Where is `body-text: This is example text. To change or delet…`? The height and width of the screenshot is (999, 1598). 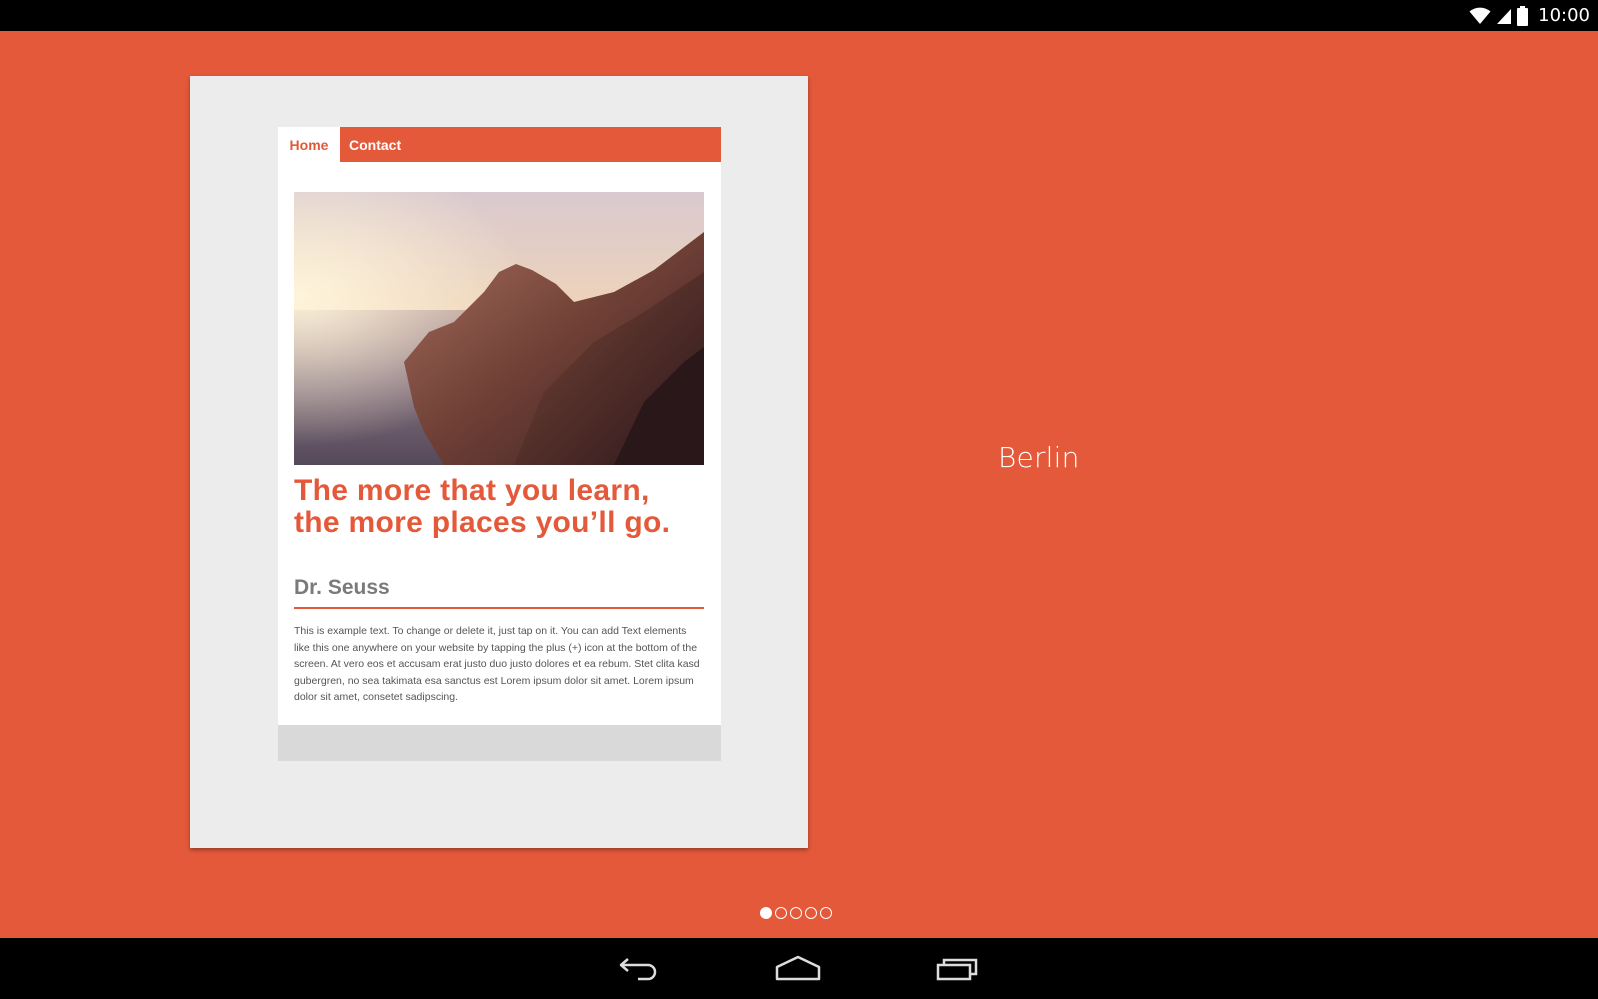 body-text: This is example text. To change or delet… is located at coordinates (497, 664).